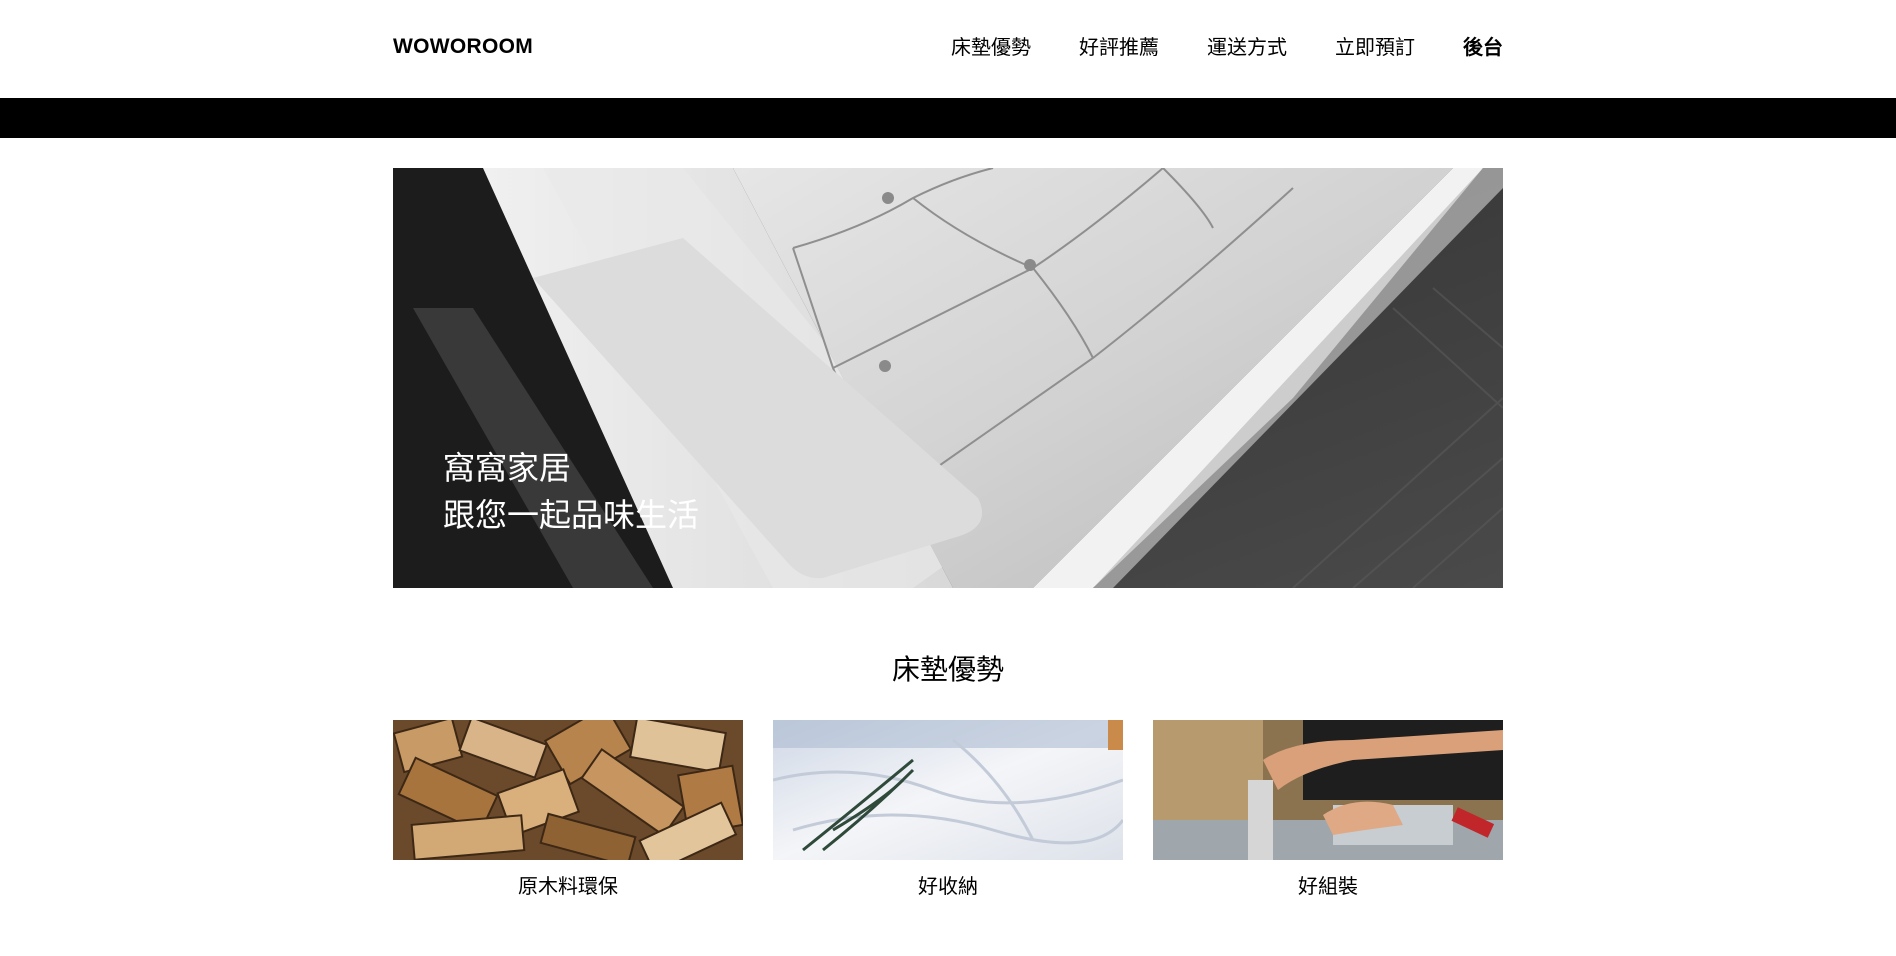 The height and width of the screenshot is (956, 1896). What do you see at coordinates (991, 47) in the screenshot?
I see `nav-link-advantages: 床墊優勢` at bounding box center [991, 47].